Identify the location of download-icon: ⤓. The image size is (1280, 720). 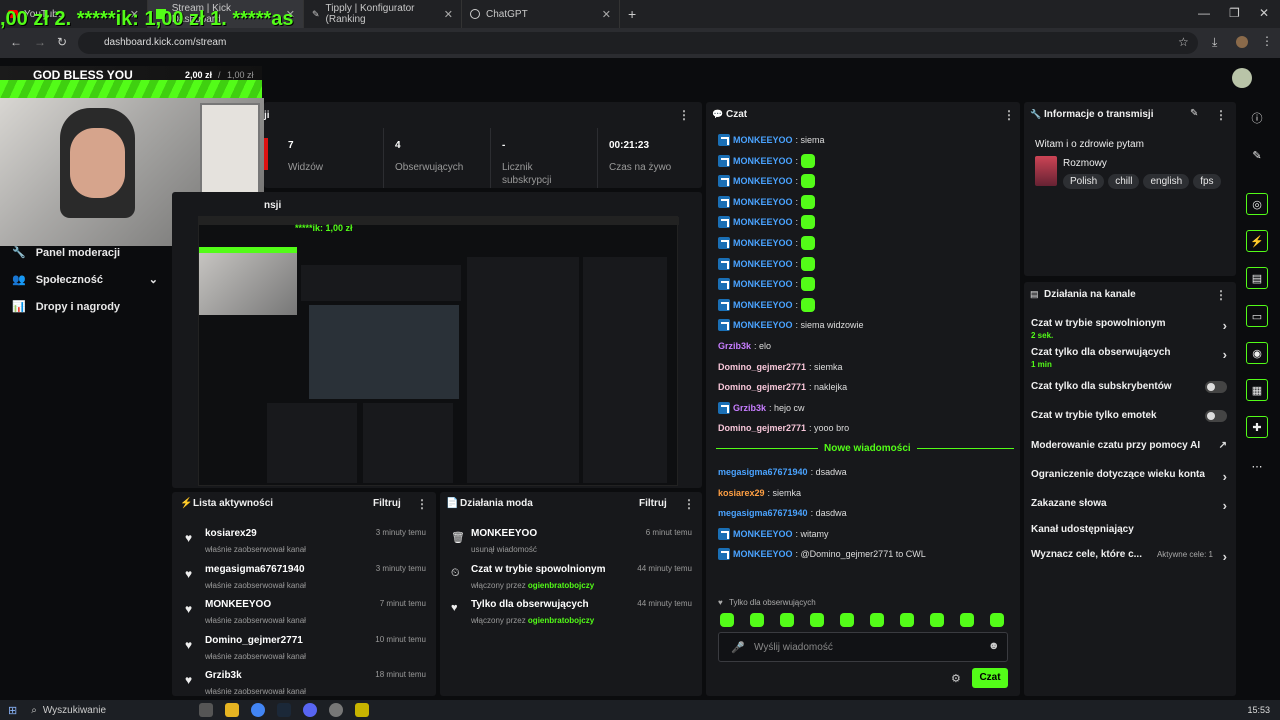
(1214, 42).